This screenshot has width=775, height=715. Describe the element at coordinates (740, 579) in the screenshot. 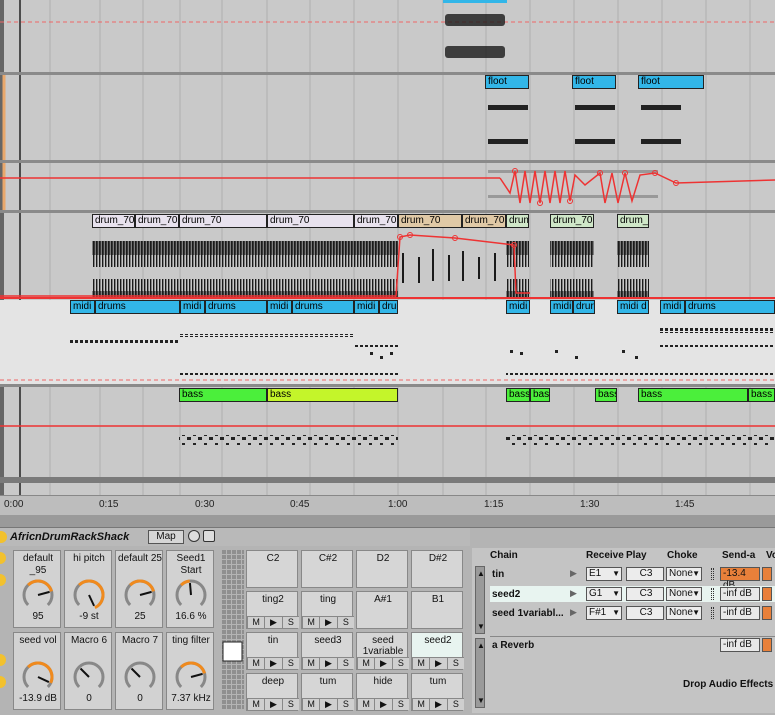

I see `send-value: -13.4 dB` at that location.